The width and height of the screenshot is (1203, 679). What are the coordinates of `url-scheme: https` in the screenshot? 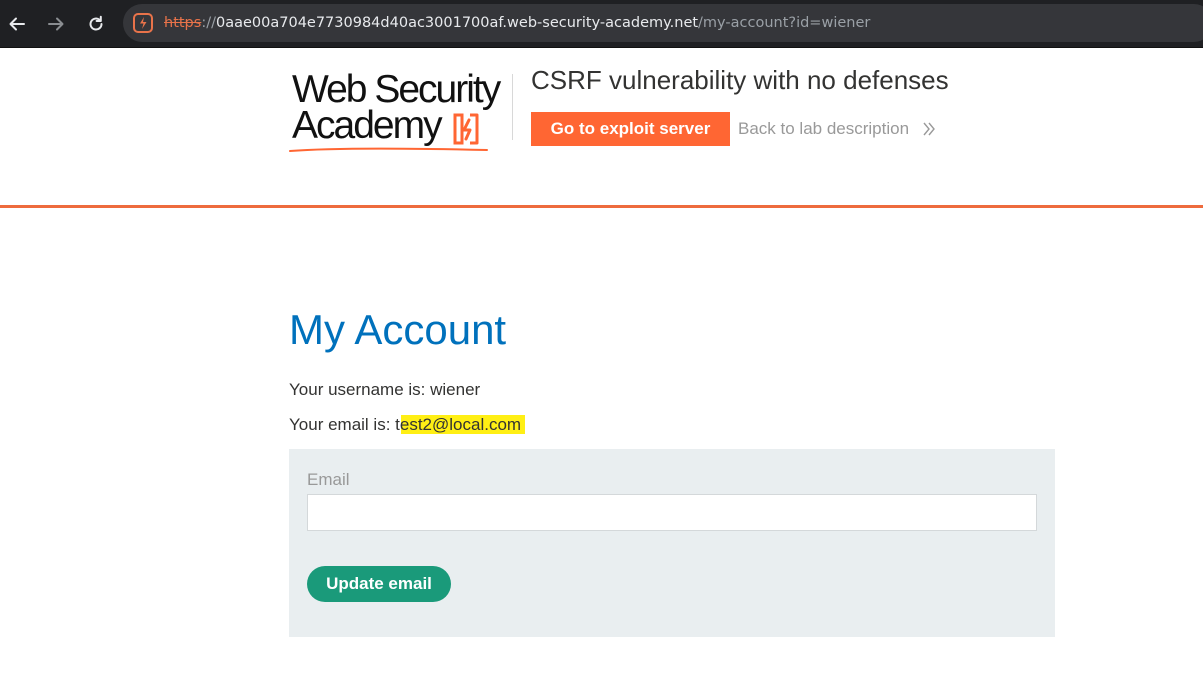 It's located at (183, 23).